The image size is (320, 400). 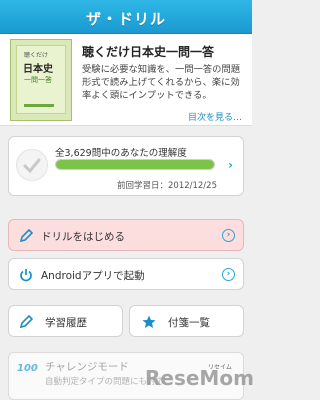 I want to click on challenge-mode-label: チャレンジモード, so click(x=87, y=367).